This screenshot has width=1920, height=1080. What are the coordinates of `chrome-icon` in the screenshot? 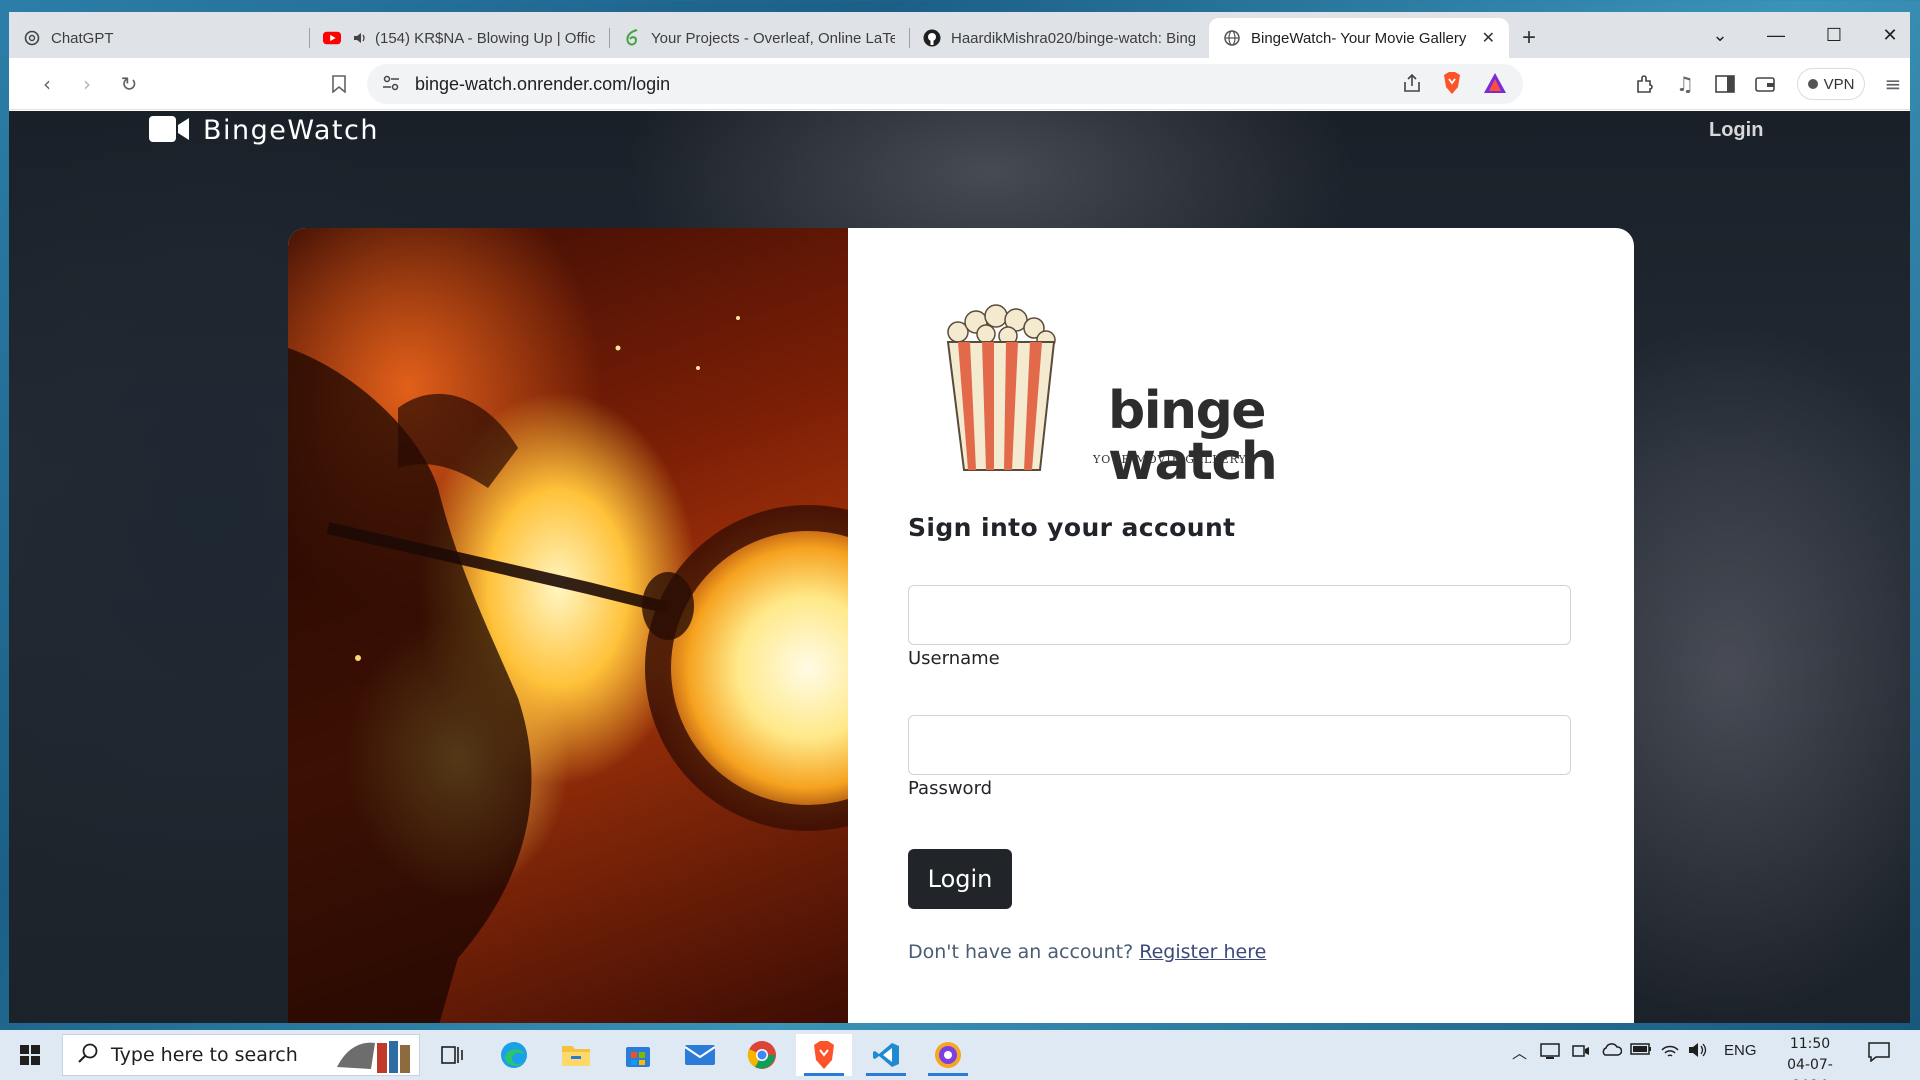 It's located at (762, 1055).